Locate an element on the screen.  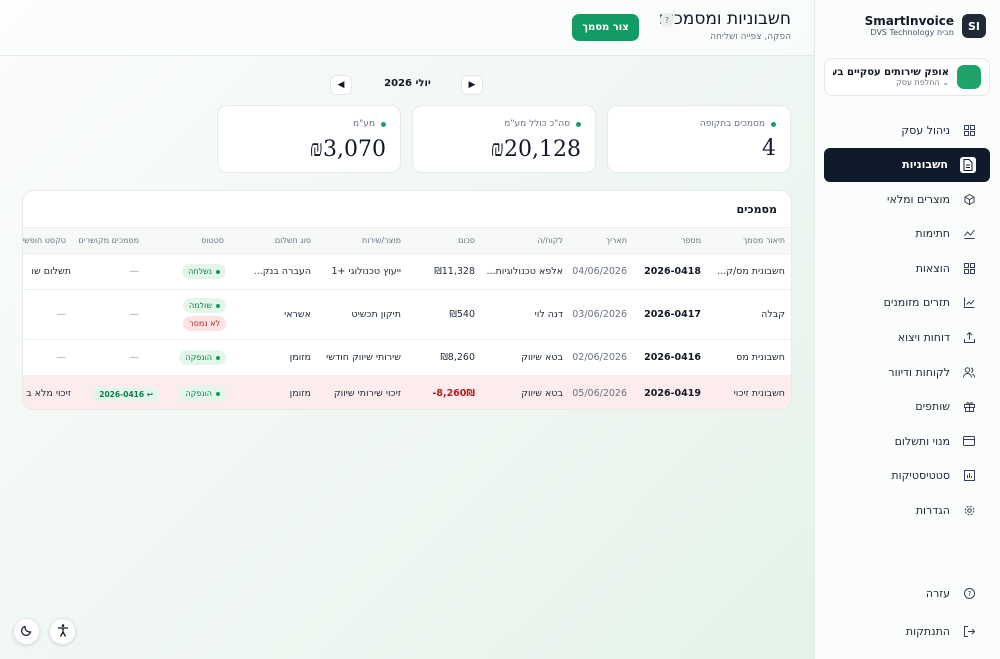
sidebar-item-clients: לקוחות ודיוור is located at coordinates (907, 372).